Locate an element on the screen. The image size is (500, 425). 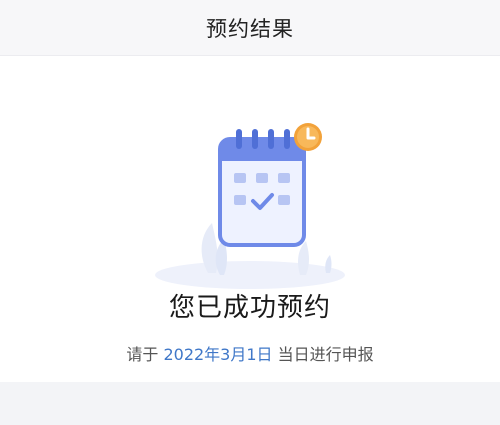
declaration-notice: 请于 2022年3月1日 当日进行申报 is located at coordinates (250, 353).